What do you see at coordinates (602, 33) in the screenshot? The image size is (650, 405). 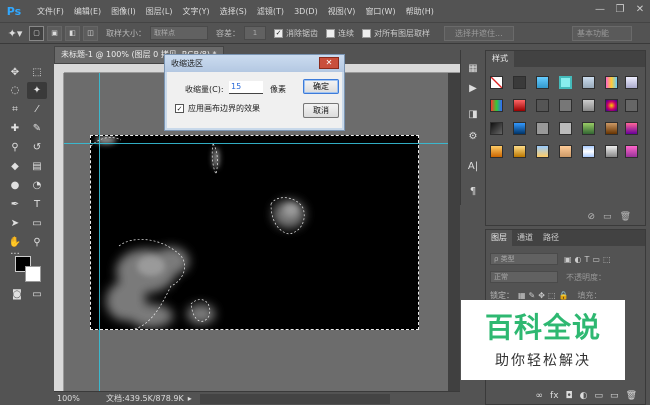 I see `workspace-select: 基本功能` at bounding box center [602, 33].